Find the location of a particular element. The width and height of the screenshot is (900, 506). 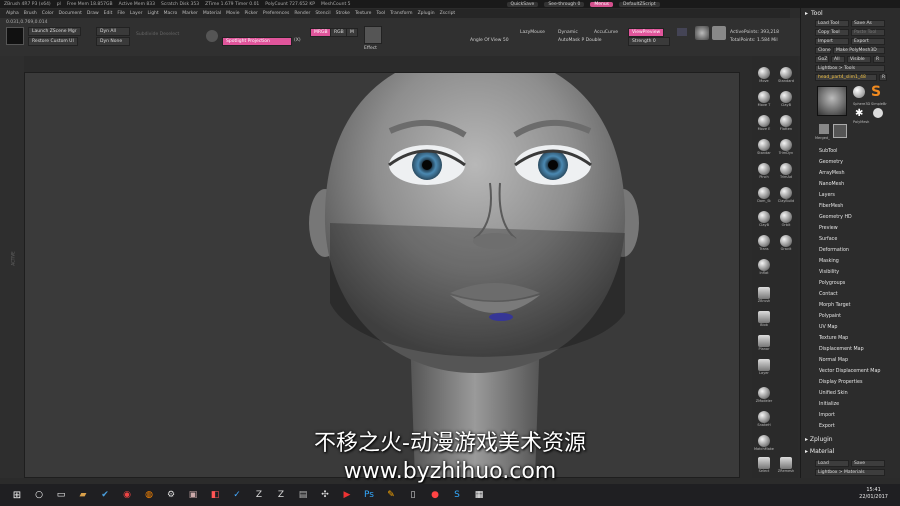

brush-inflate: Inflat is located at coordinates (764, 269).